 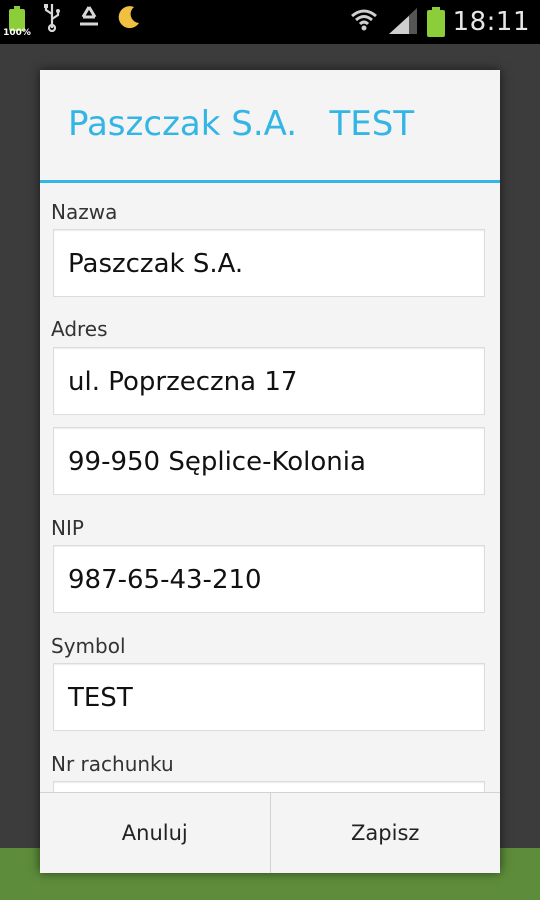 What do you see at coordinates (17, 33) in the screenshot?
I see `battery-percent: 100%` at bounding box center [17, 33].